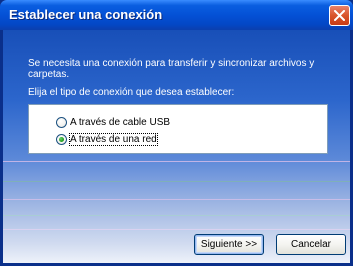 This screenshot has width=353, height=266. I want to click on option-usb: A través de cable USB, so click(113, 122).